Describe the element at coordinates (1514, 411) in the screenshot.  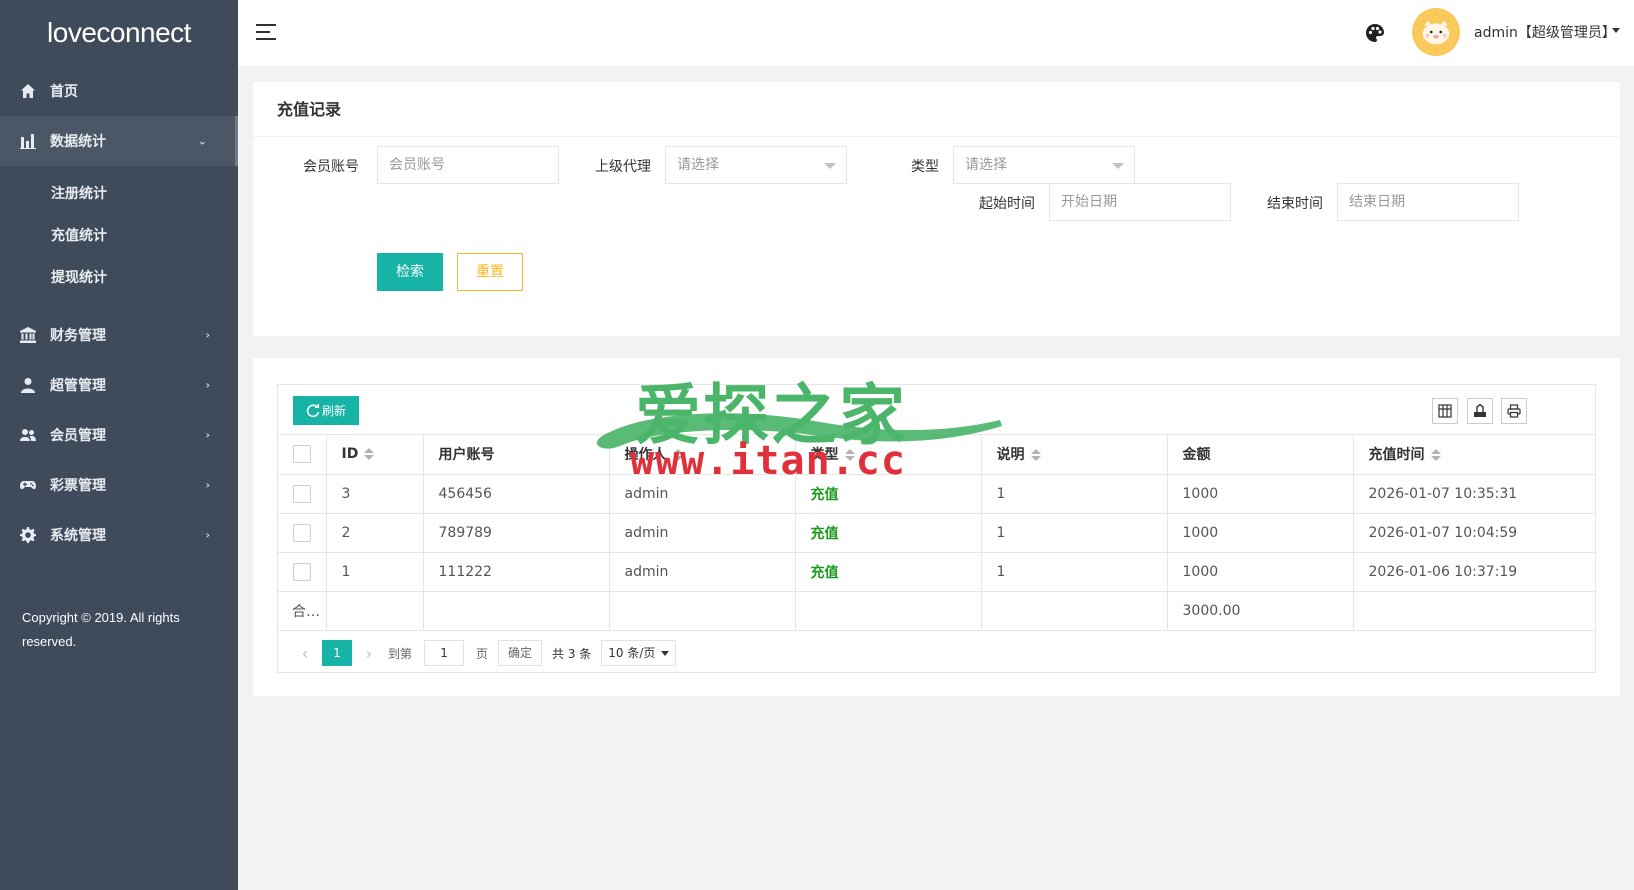
I see `print-icon` at that location.